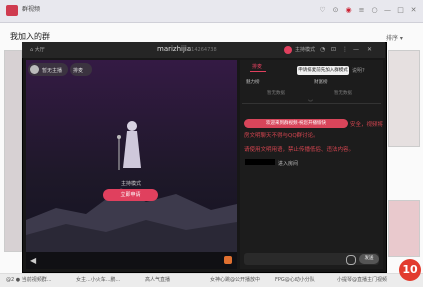 Image resolution: width=423 pixels, height=287 pixels. I want to click on volume-icon: ◀, so click(33, 260).